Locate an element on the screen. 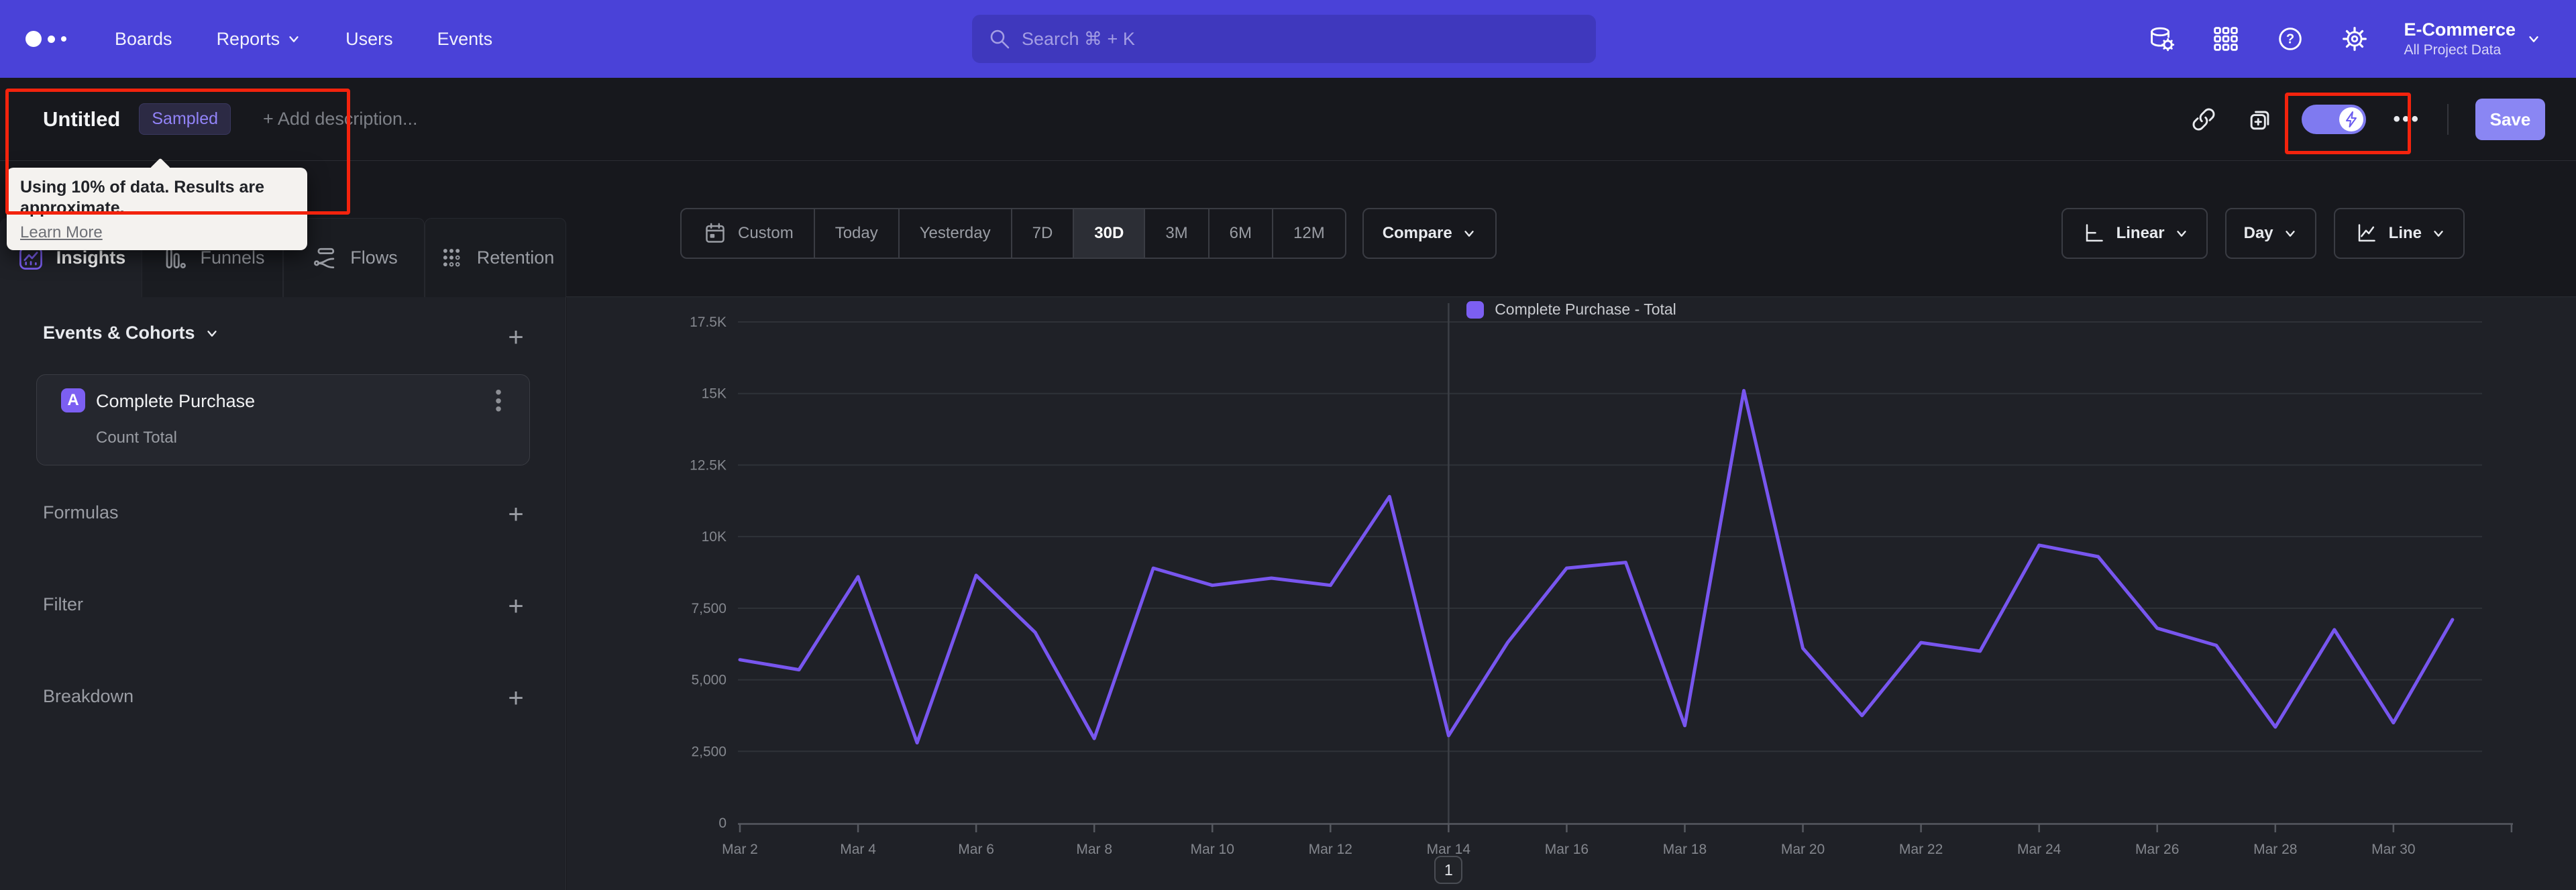  report-actions: ••• Save is located at coordinates (2367, 119).